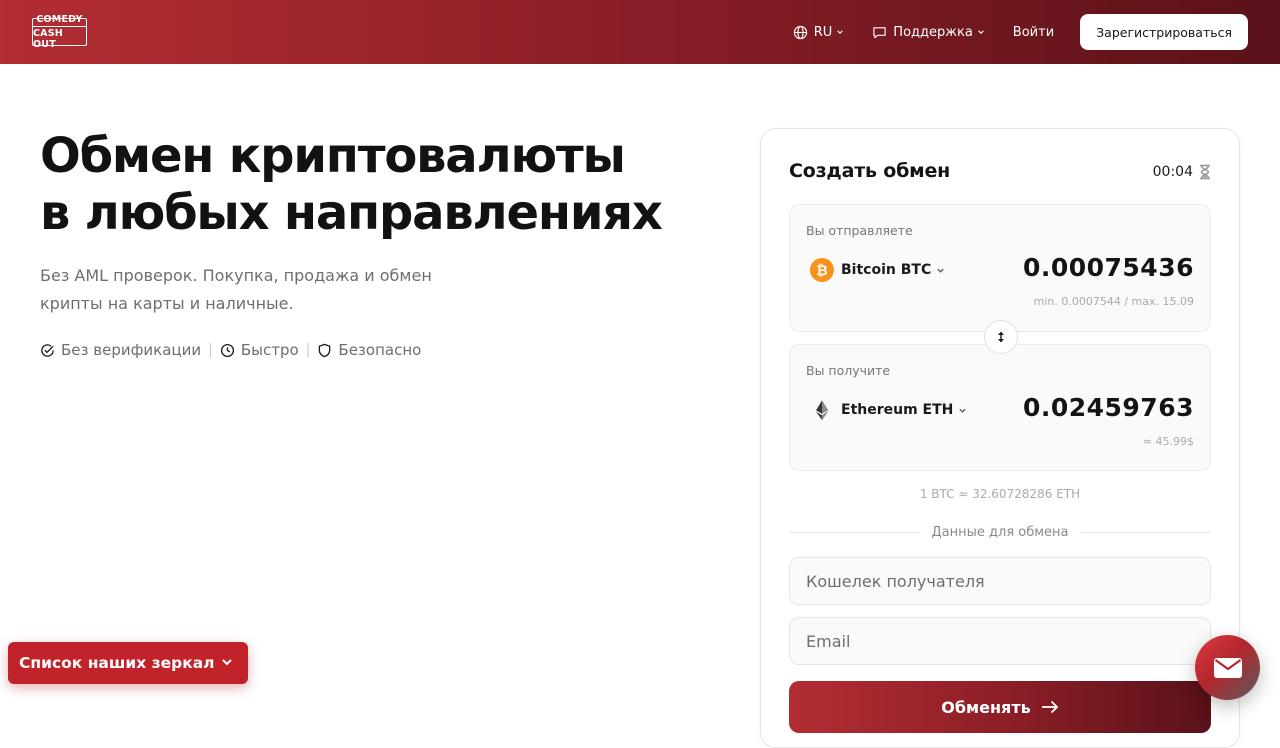 Image resolution: width=1280 pixels, height=748 pixels. Describe the element at coordinates (1164, 32) in the screenshot. I see `register-button: Зарегистрироваться` at that location.